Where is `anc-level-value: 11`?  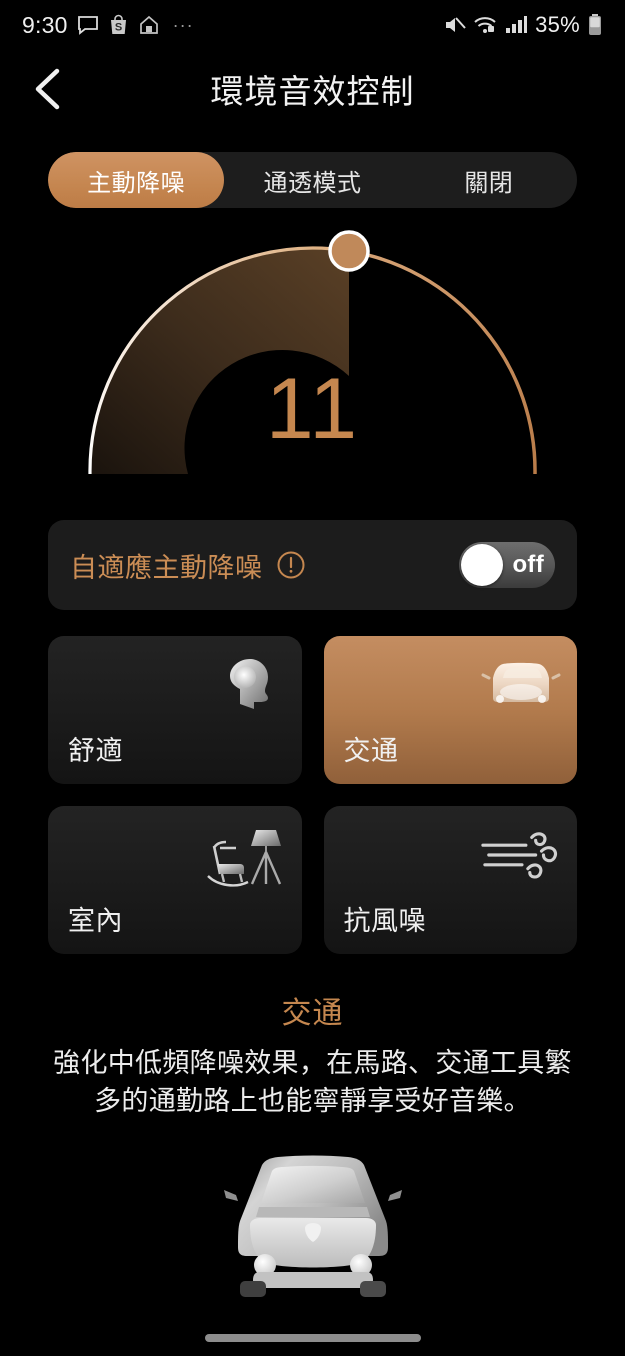 anc-level-value: 11 is located at coordinates (312, 409).